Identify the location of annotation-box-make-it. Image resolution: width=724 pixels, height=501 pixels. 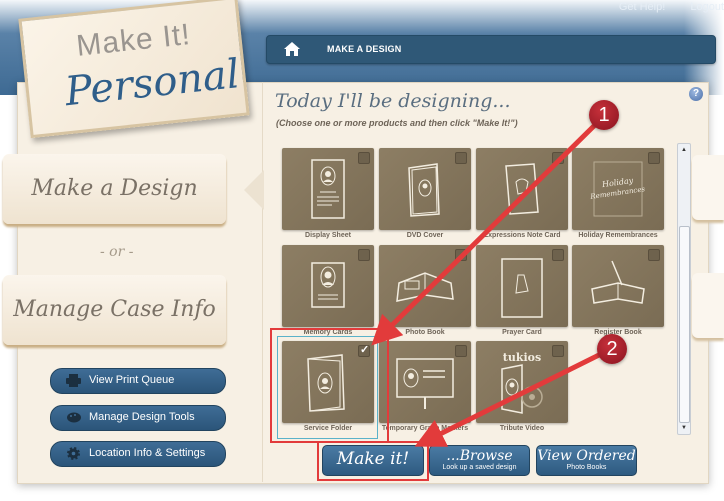
(373, 461).